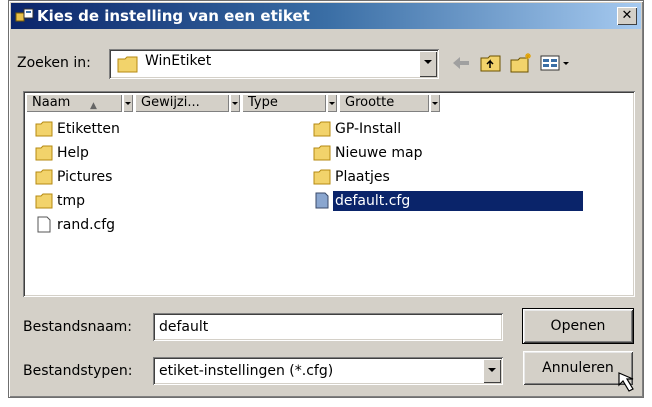  What do you see at coordinates (155, 153) in the screenshot?
I see `list-item: Help` at bounding box center [155, 153].